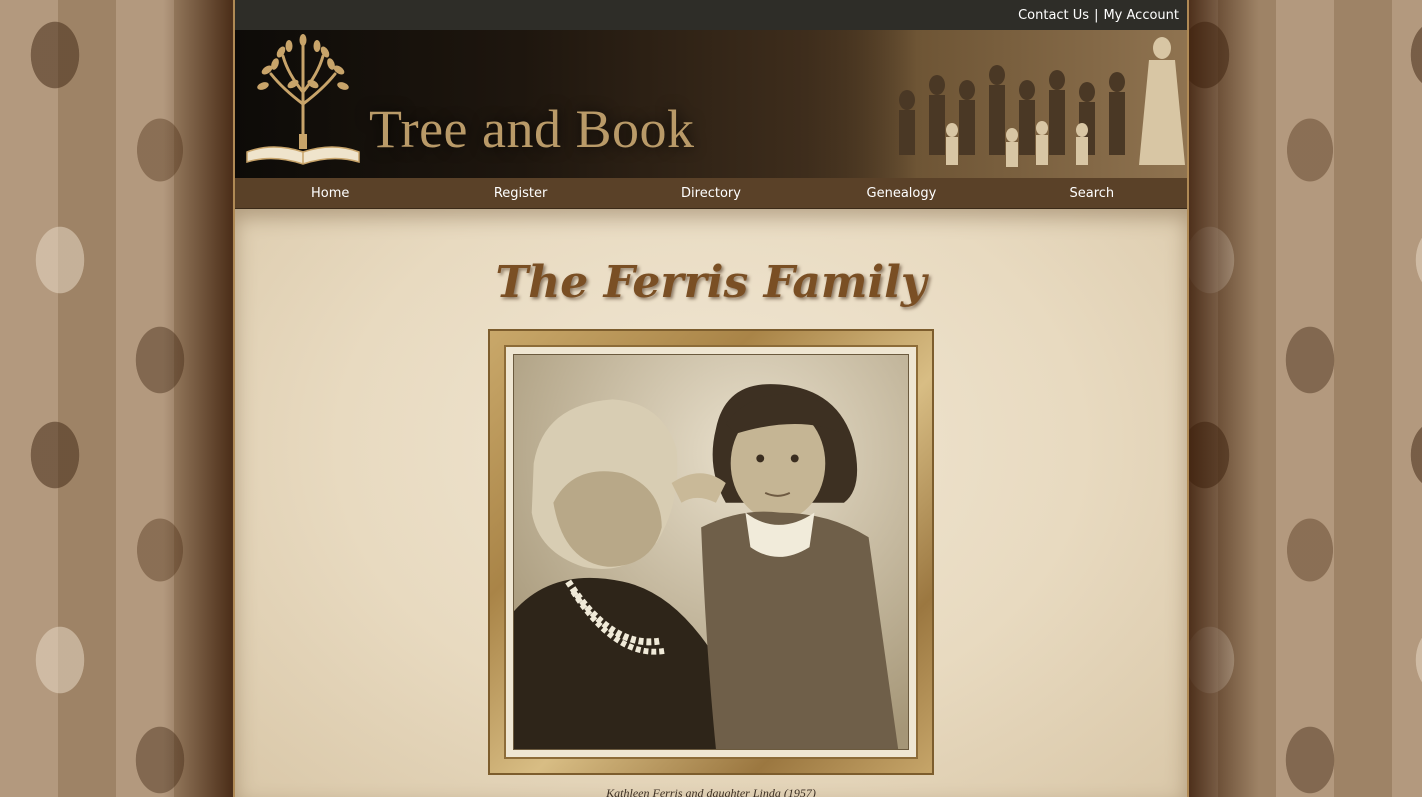 The image size is (1422, 797). What do you see at coordinates (901, 193) in the screenshot?
I see `nav-genealogy: Genealogy` at bounding box center [901, 193].